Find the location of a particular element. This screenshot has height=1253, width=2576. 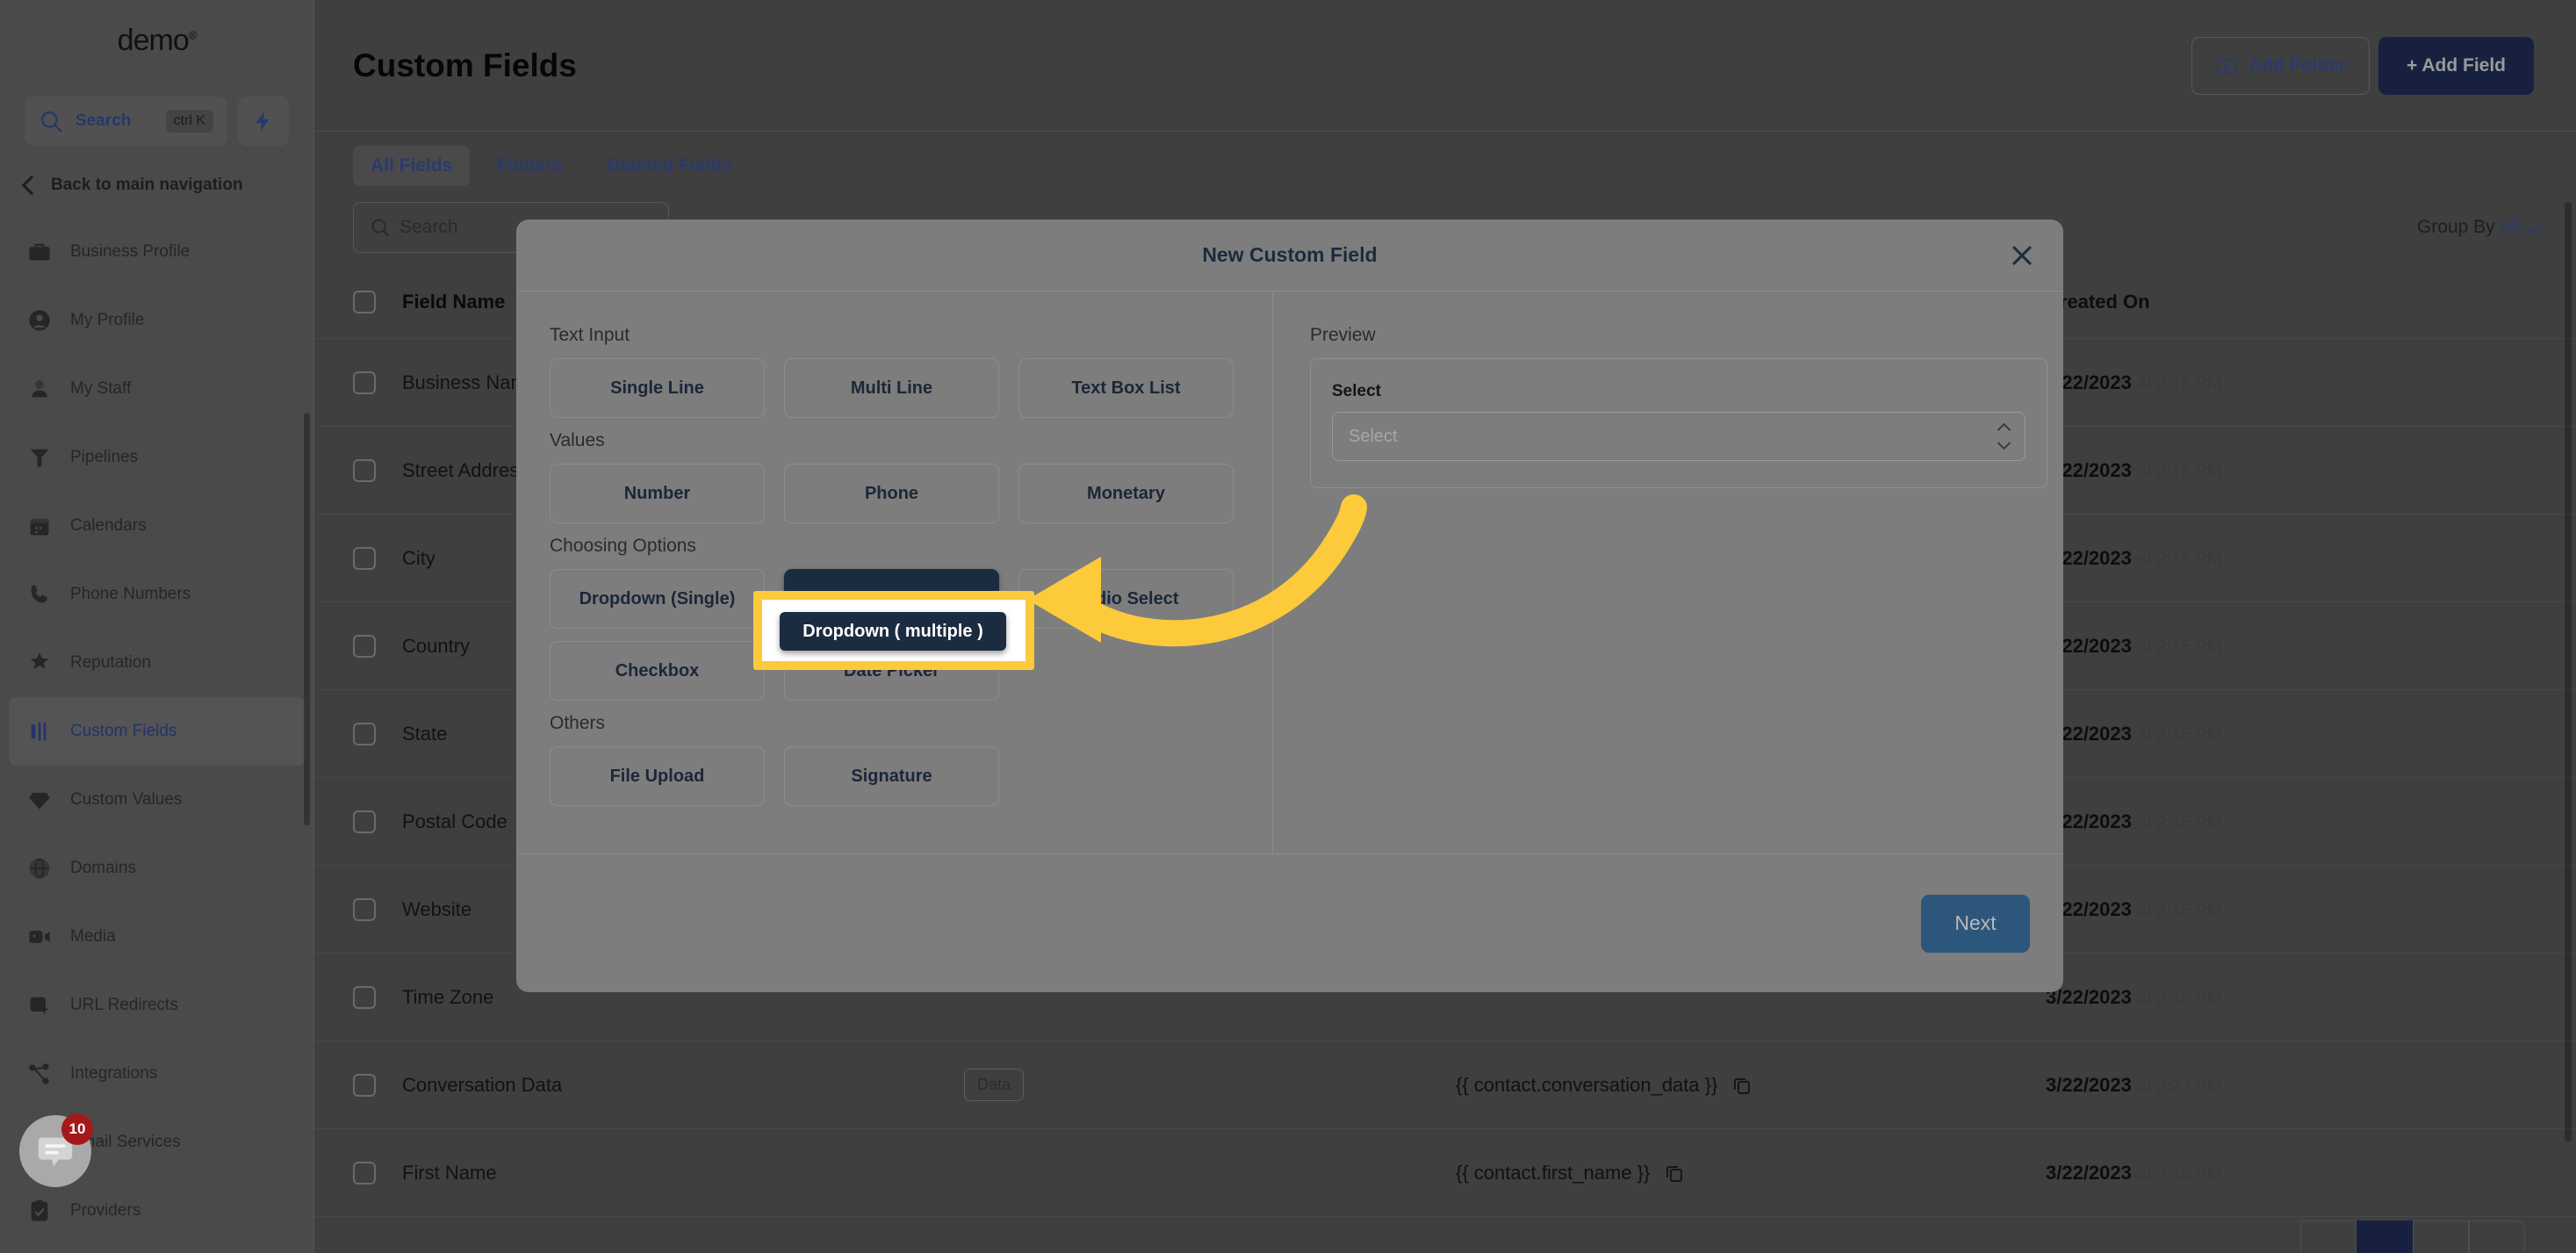

group-by-dropdown: Group By All is located at coordinates (2479, 227).